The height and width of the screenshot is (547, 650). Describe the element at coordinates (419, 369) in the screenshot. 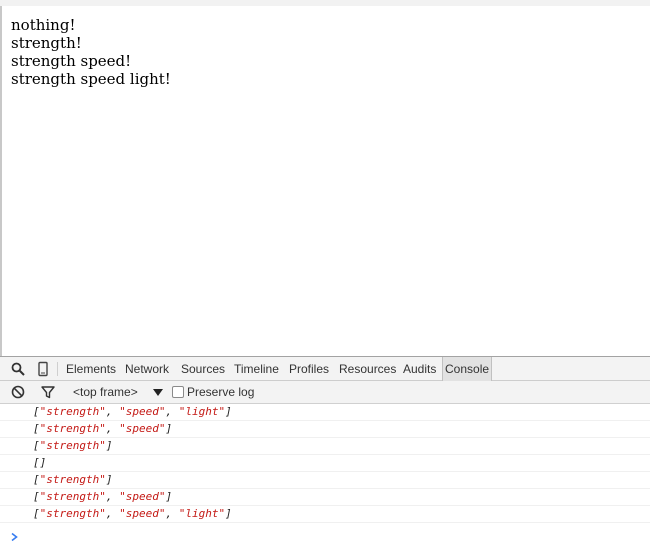

I see `tab-audits: Audits` at that location.